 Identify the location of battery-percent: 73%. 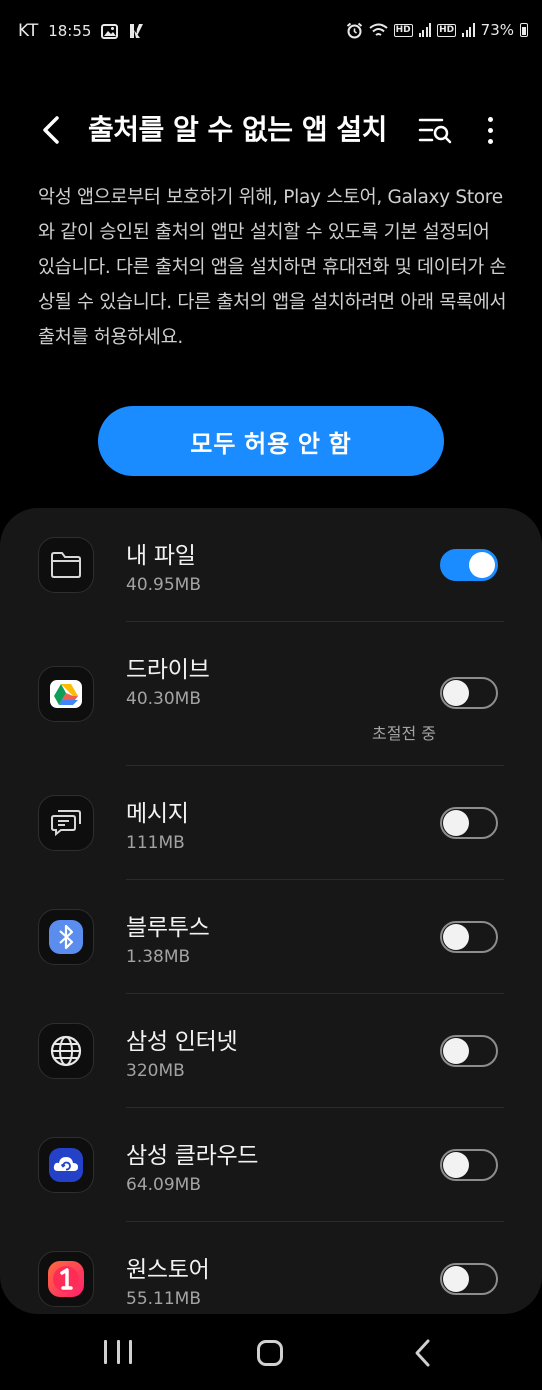
(497, 30).